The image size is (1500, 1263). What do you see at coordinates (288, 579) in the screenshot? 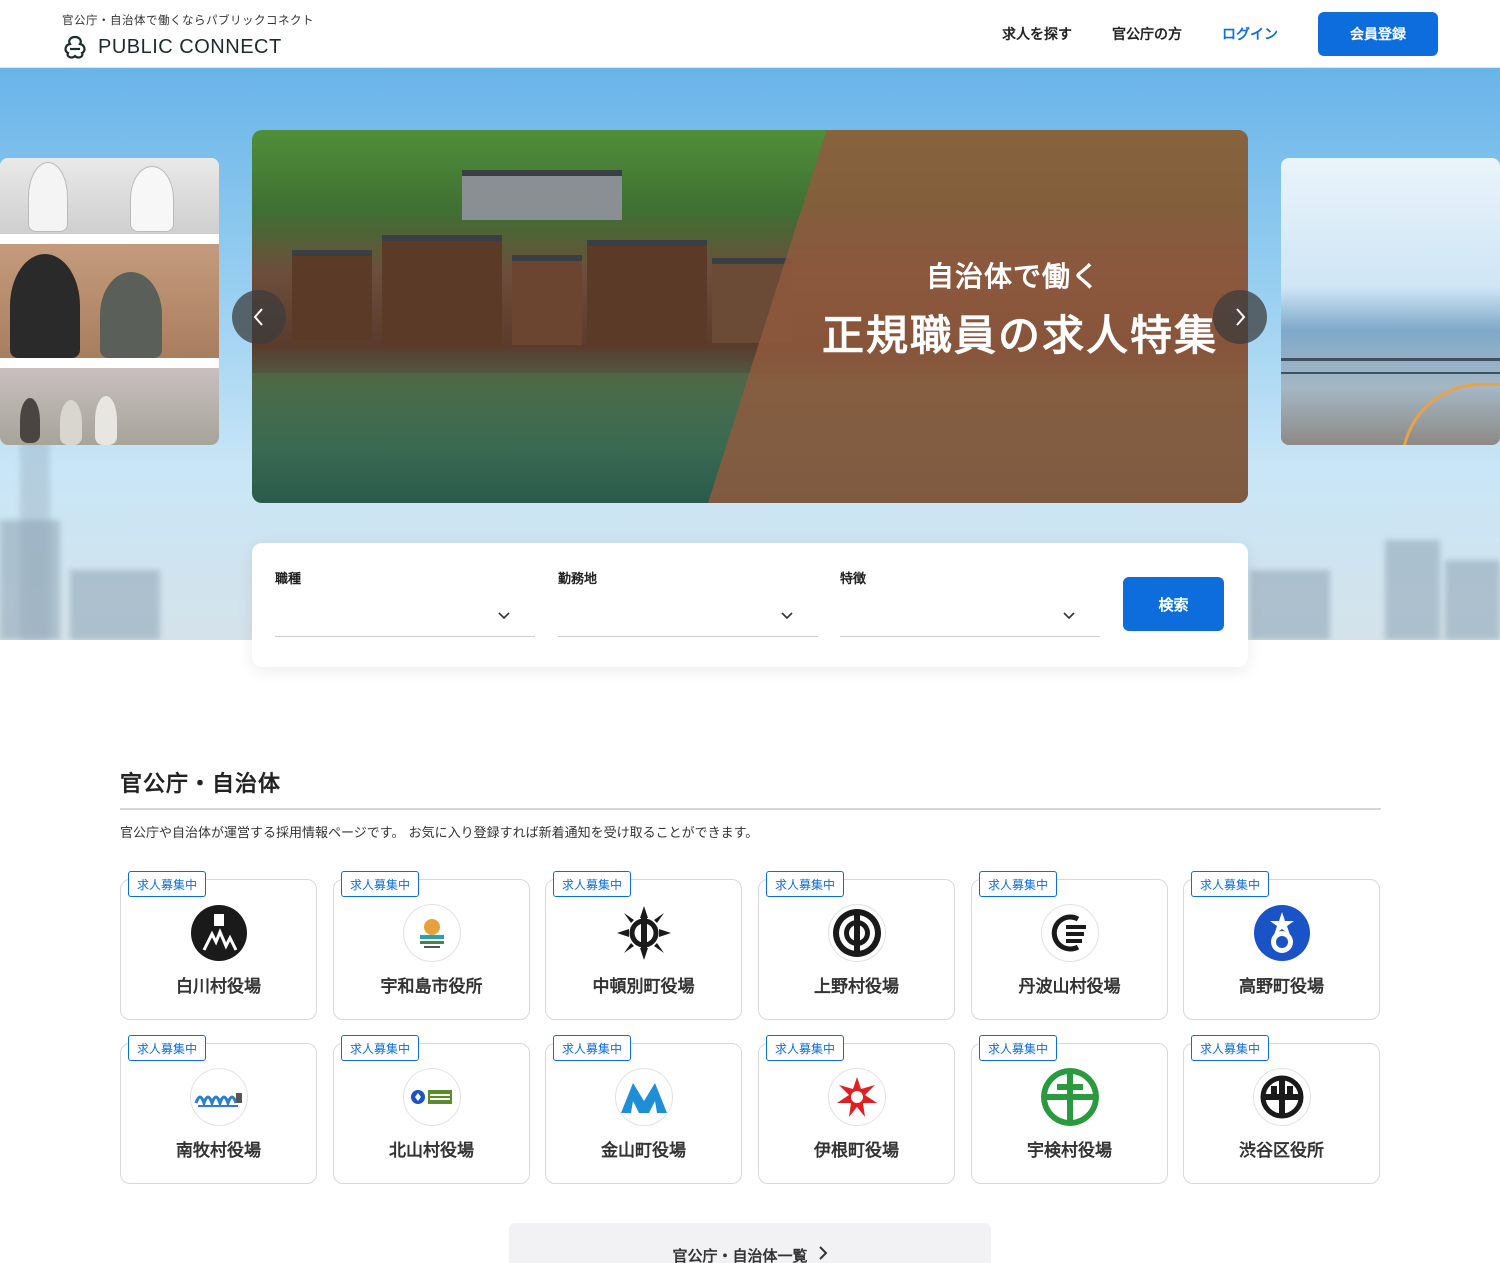
I see `job-type-label: 職種` at bounding box center [288, 579].